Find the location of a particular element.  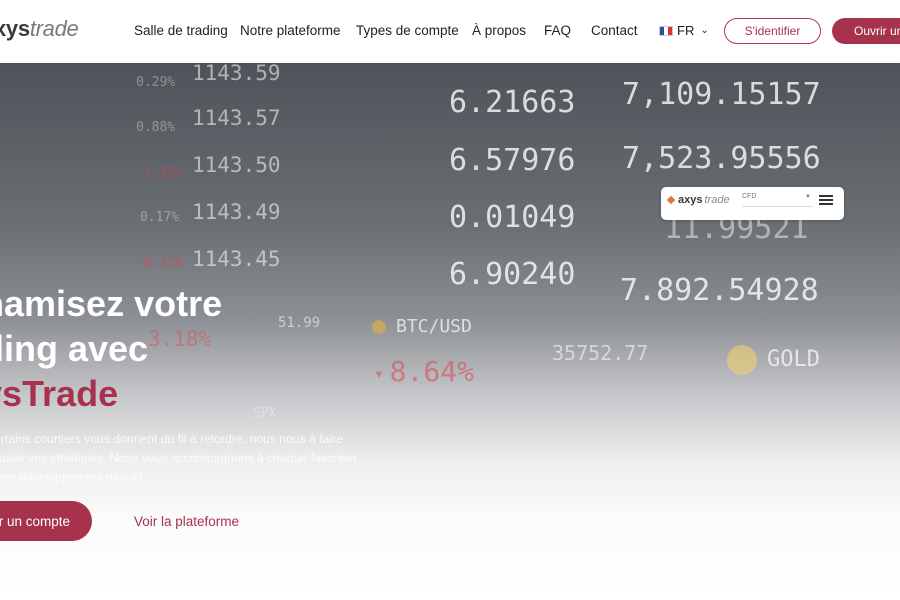

hamburger-menu-icon is located at coordinates (826, 201).